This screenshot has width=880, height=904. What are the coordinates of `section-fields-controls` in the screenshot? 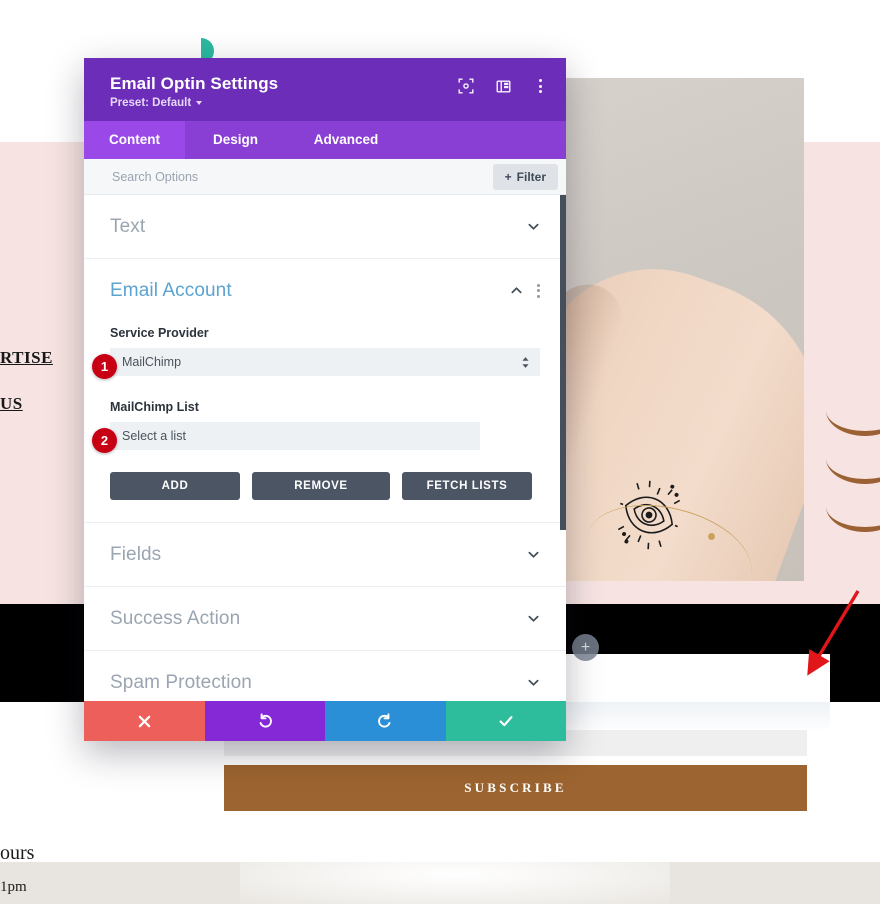 It's located at (533, 554).